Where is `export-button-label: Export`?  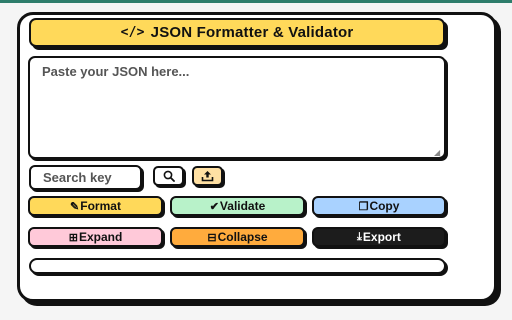 export-button-label: Export is located at coordinates (381, 237).